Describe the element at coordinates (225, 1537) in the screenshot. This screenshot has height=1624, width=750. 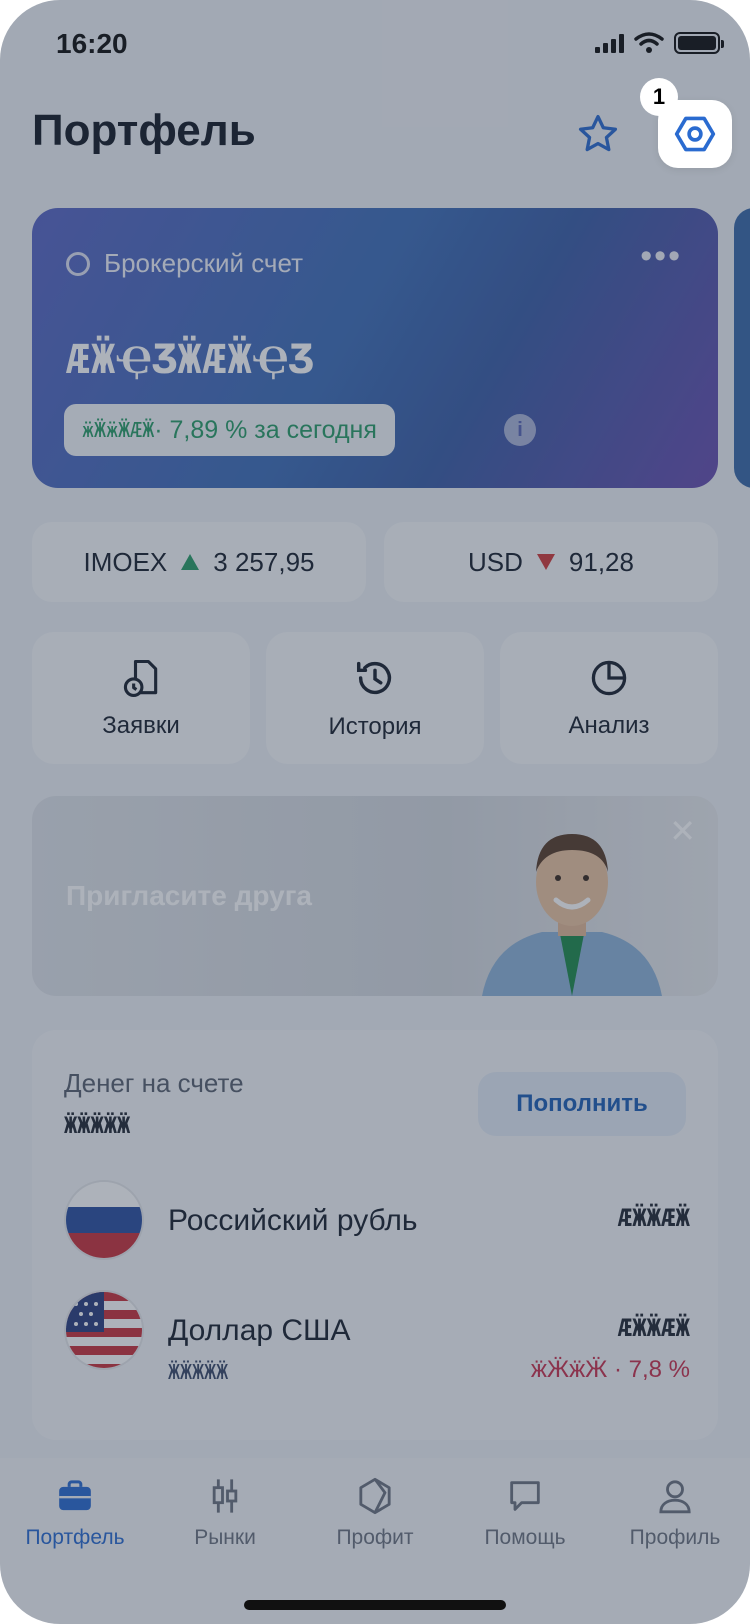
I see `tab-label: Рынки` at that location.